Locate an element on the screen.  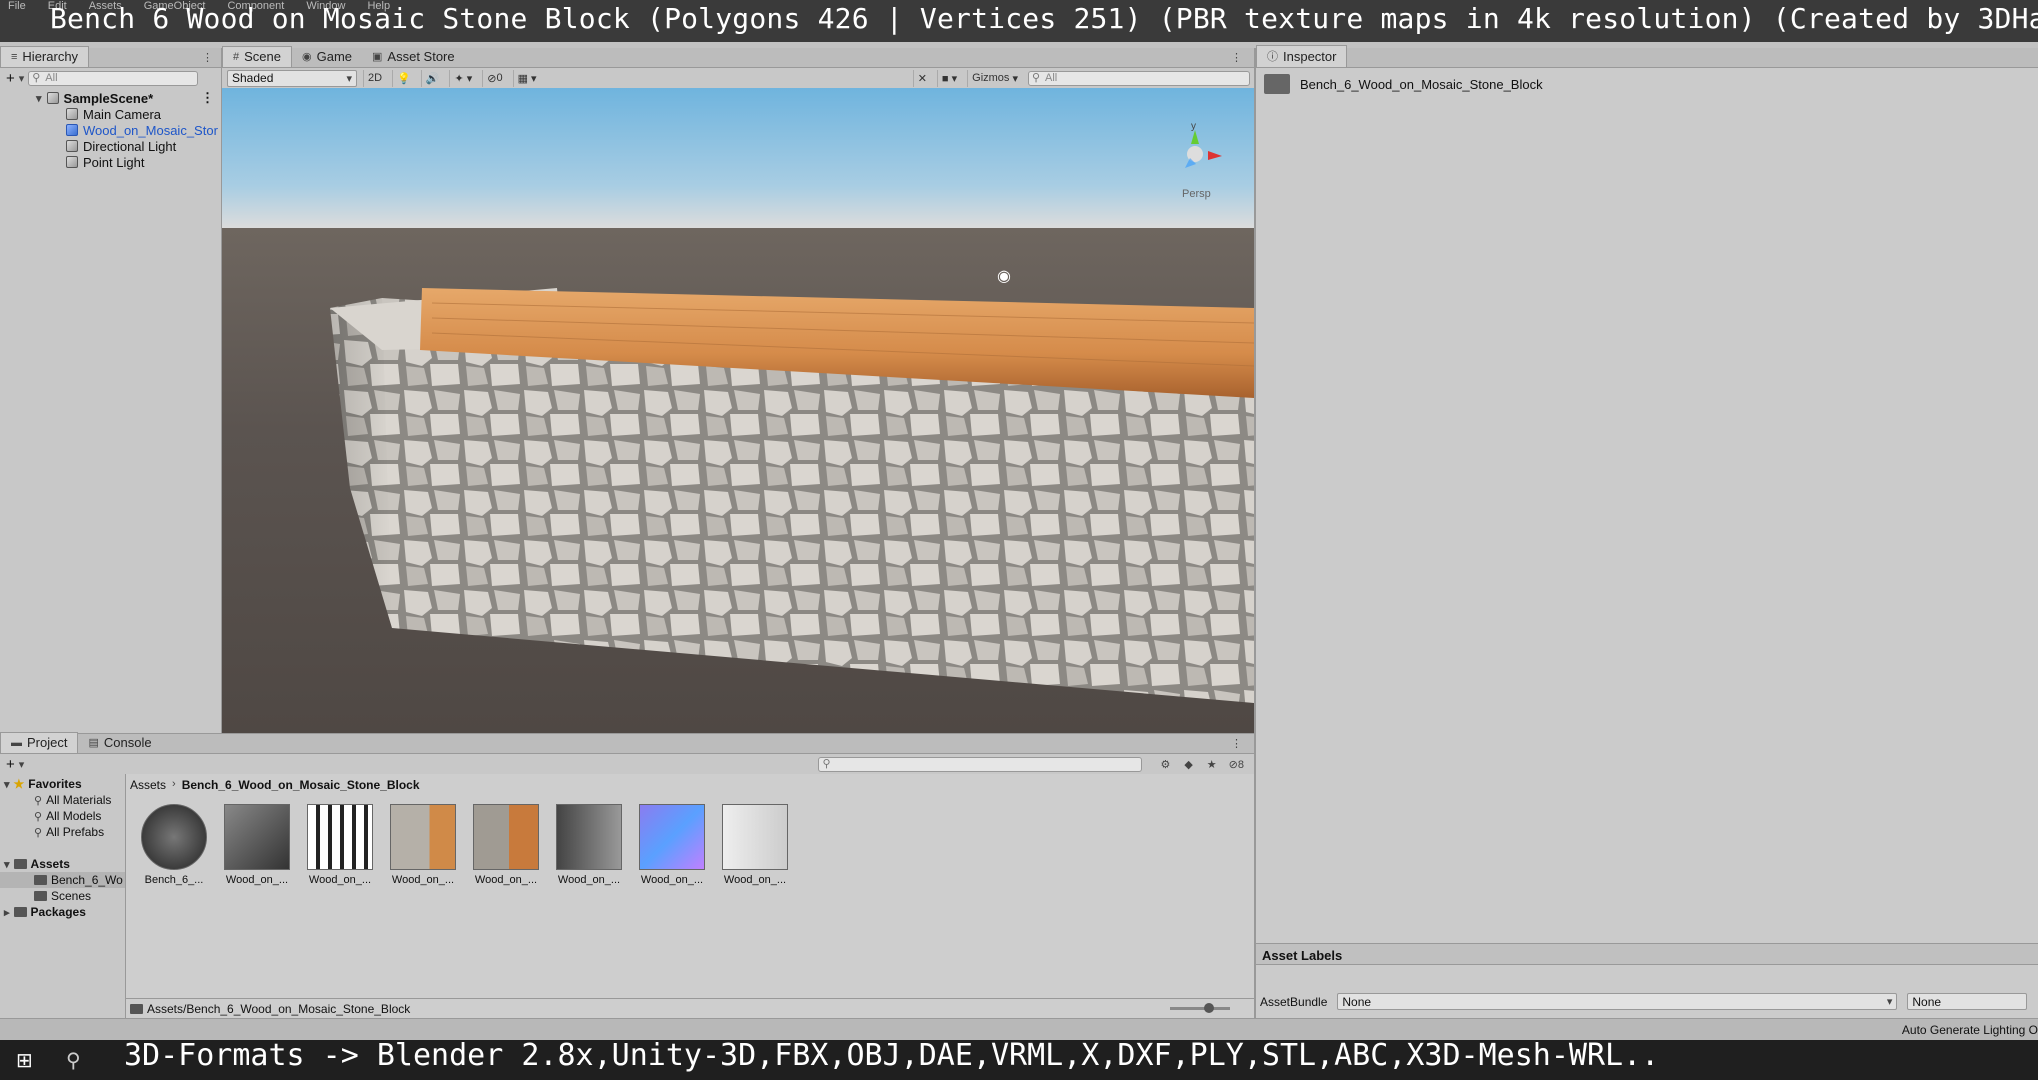
hierarchy-tabbar: ≡ Hierarchy ⋮ is located at coordinates (110, 57).